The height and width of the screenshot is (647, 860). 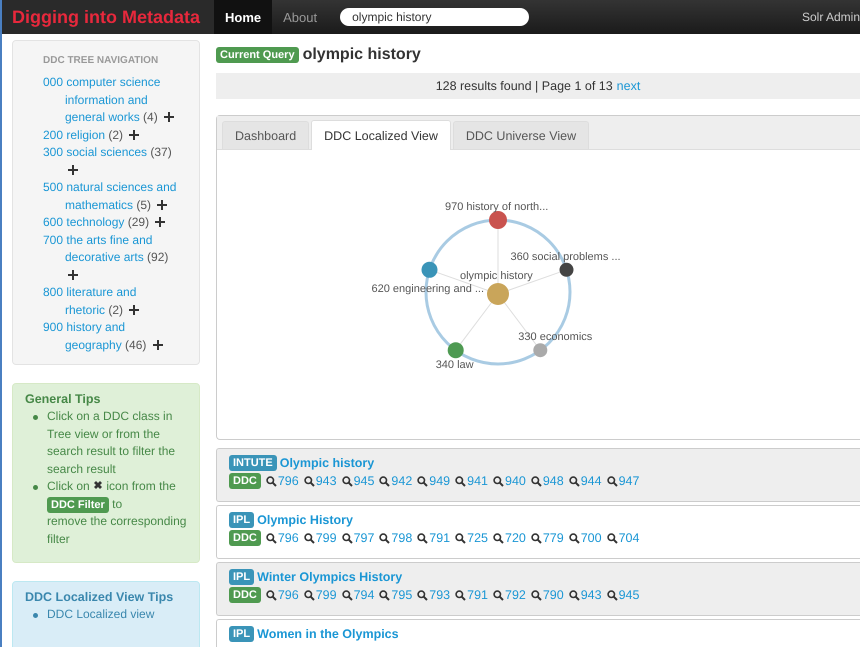 I want to click on bullet-icon, so click(x=35, y=417).